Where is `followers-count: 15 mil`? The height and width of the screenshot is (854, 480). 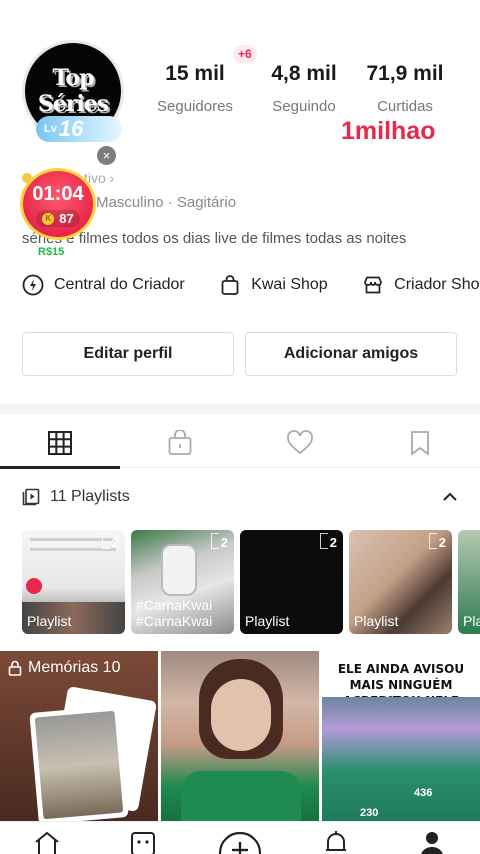 followers-count: 15 mil is located at coordinates (195, 73).